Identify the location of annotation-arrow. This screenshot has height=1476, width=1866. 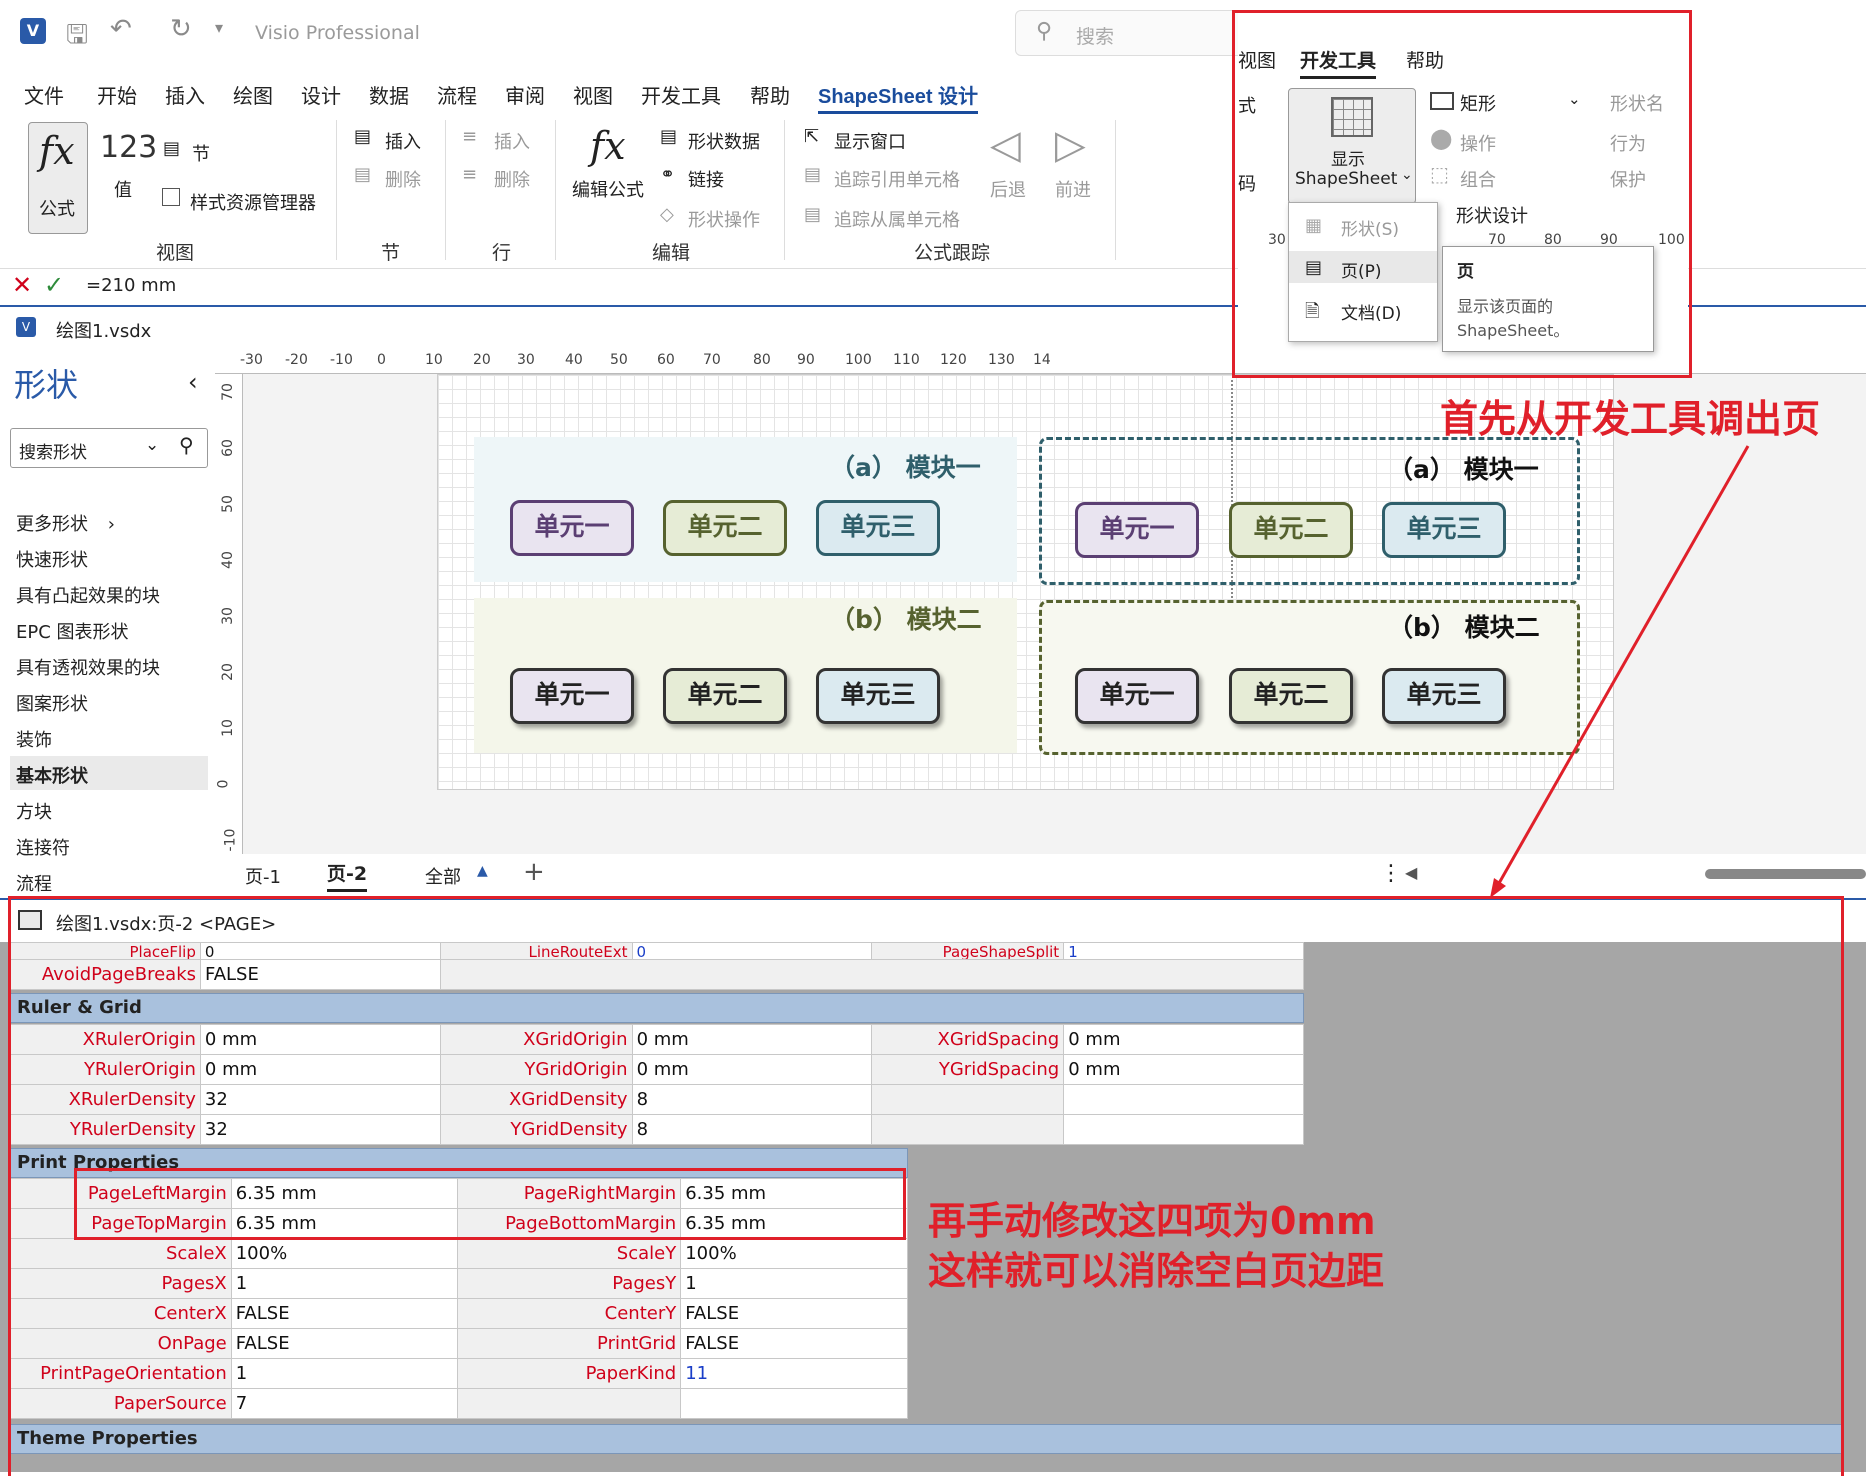
(1620, 671).